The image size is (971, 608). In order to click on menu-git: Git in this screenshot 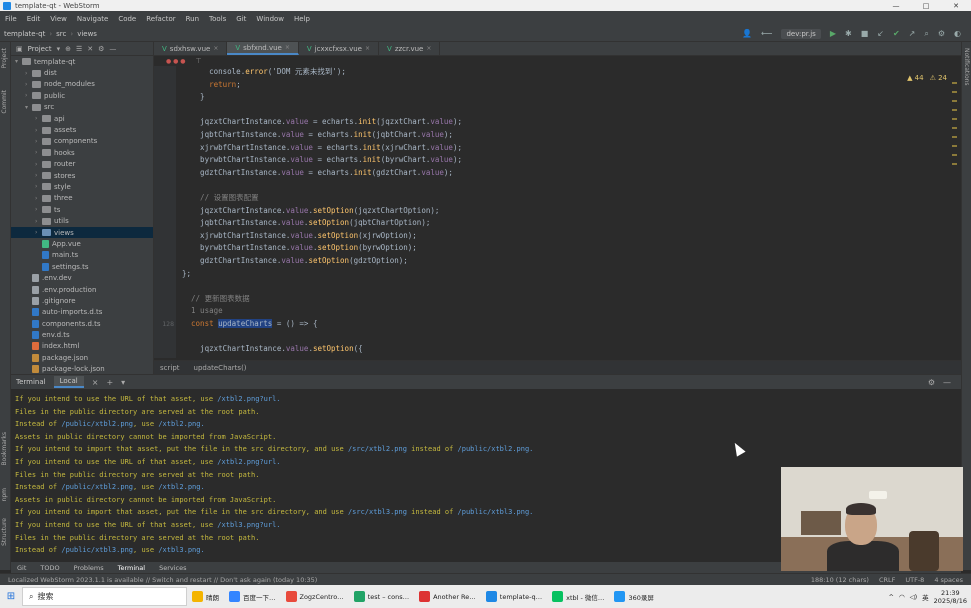, I will do `click(241, 19)`.